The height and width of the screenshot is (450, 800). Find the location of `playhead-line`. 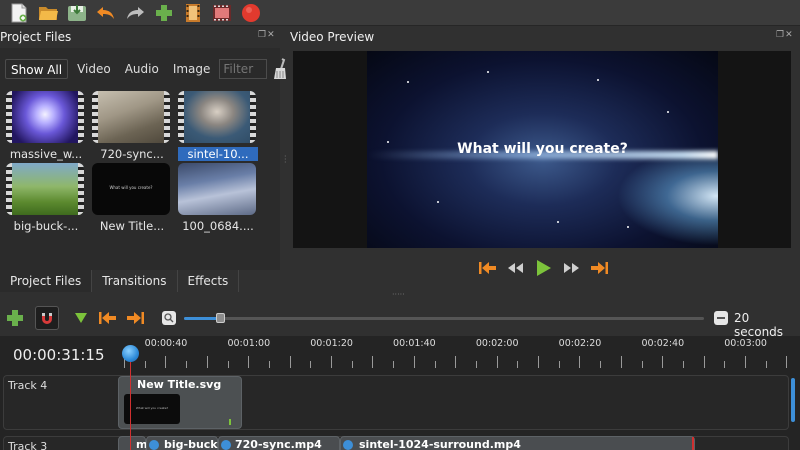

playhead-line is located at coordinates (130, 406).